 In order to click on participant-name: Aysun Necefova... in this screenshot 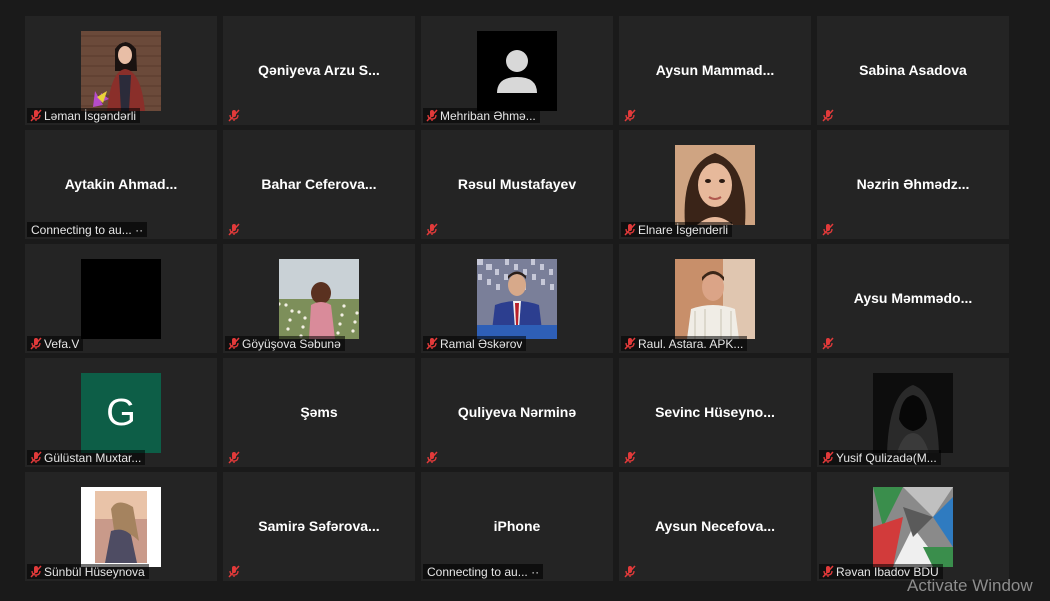, I will do `click(715, 526)`.